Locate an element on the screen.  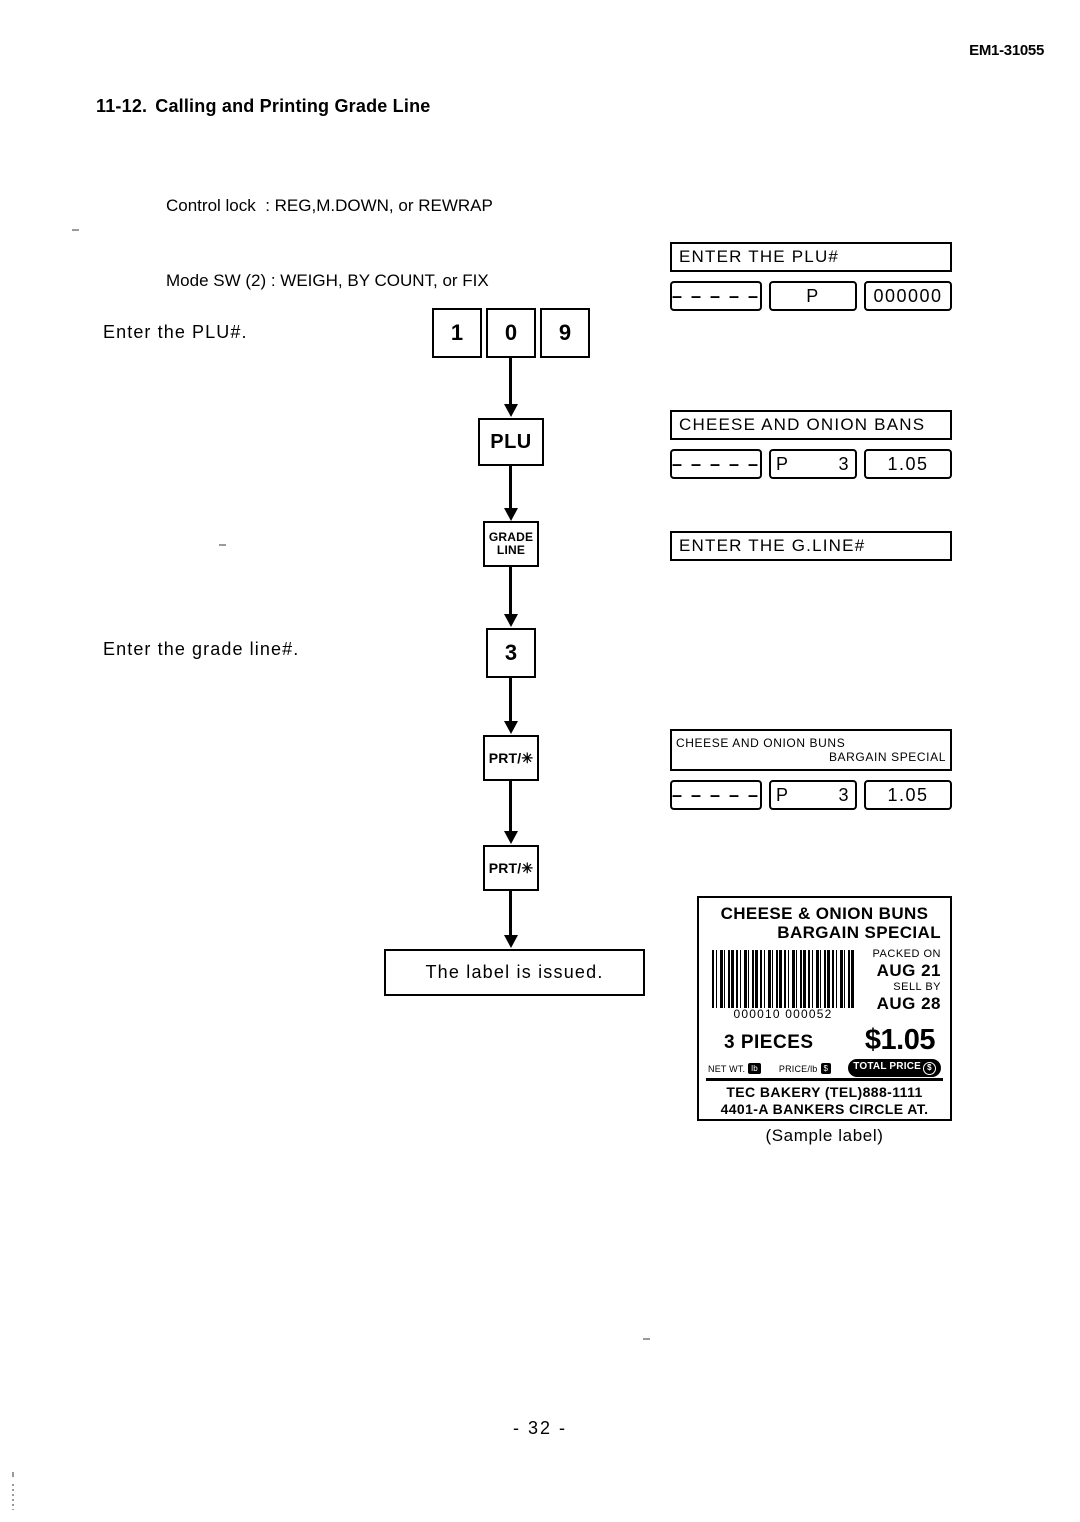
display-message-row-1: CHEESE AND ONION BUNS is located at coordinates (761, 743).